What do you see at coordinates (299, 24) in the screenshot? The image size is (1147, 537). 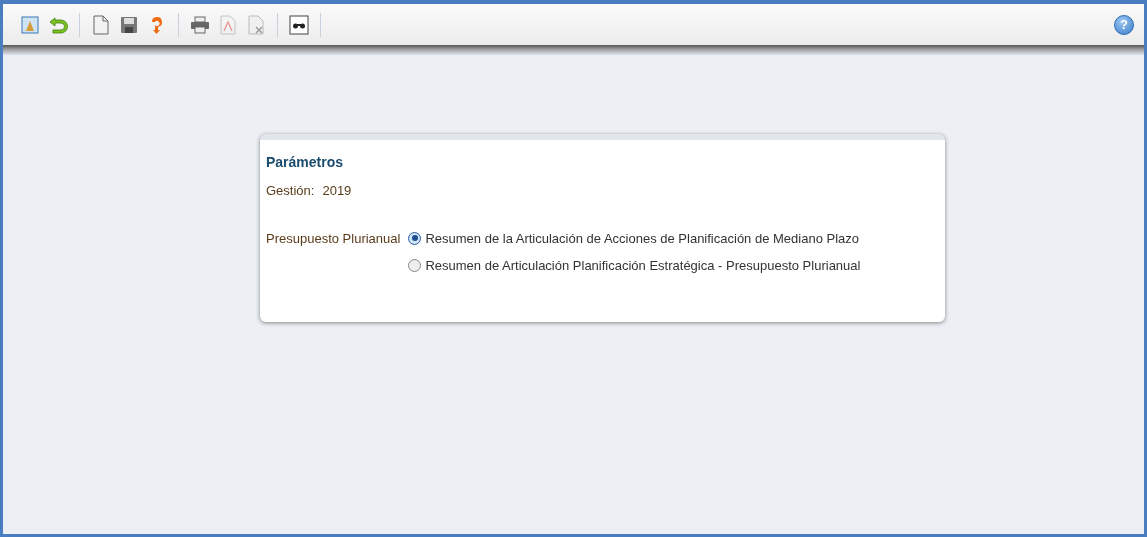 I see `binoculars-icon` at bounding box center [299, 24].